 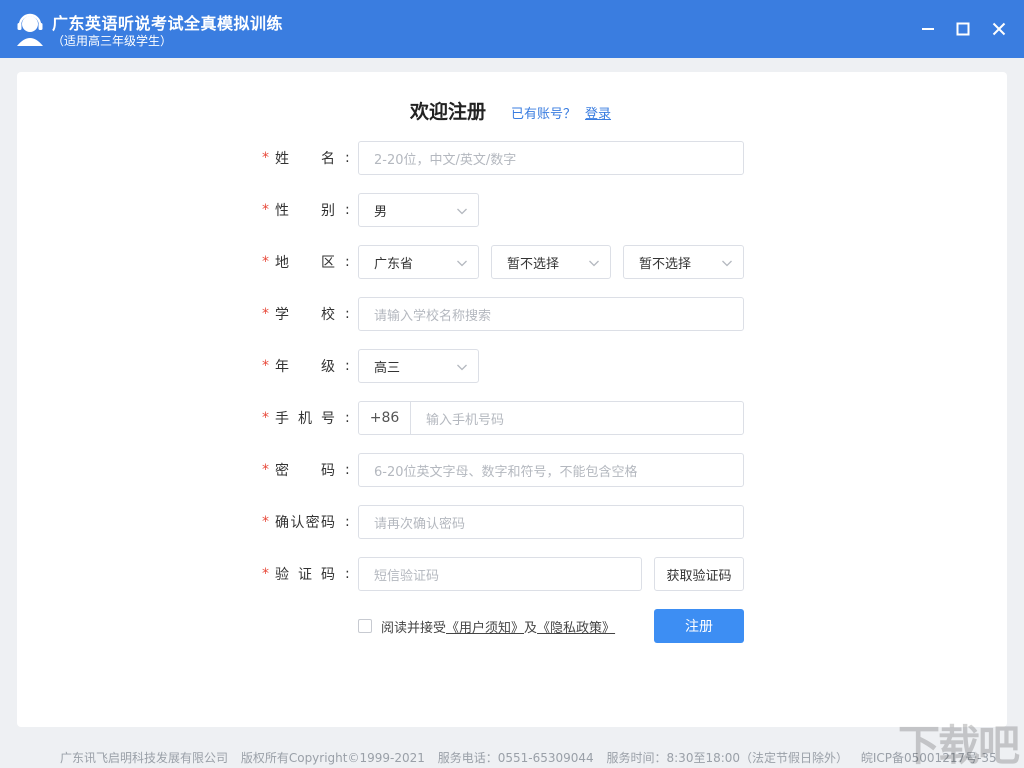 I want to click on school-search-input: 请输入学校名称搜索, so click(x=551, y=314).